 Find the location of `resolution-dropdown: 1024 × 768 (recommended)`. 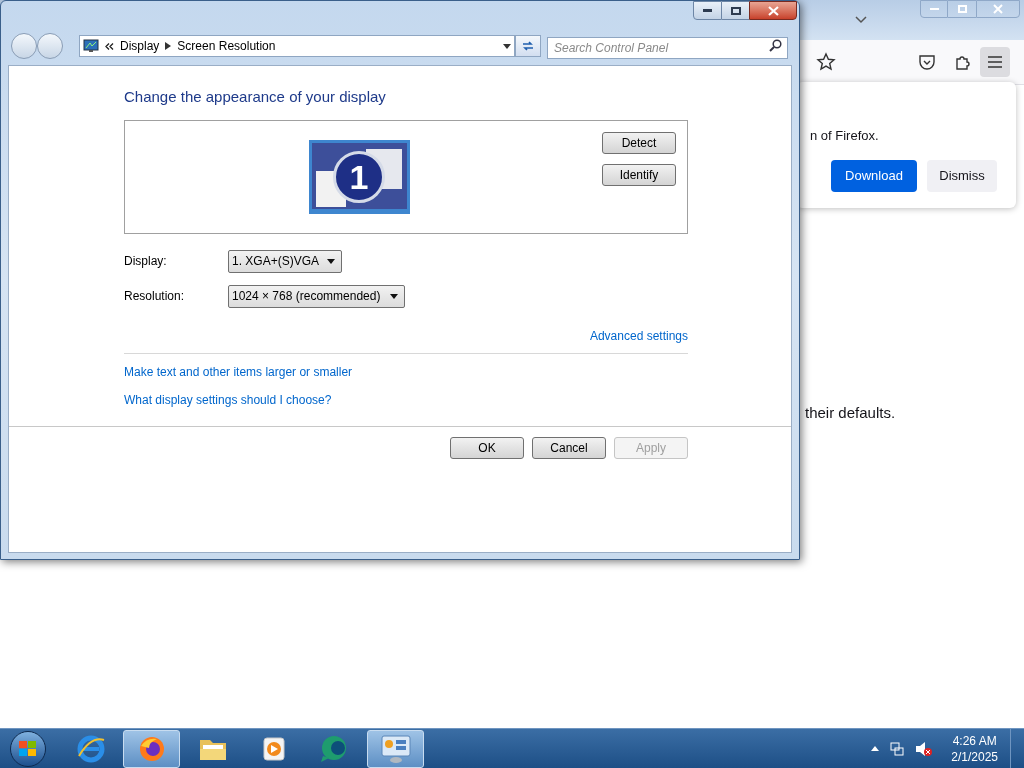

resolution-dropdown: 1024 × 768 (recommended) is located at coordinates (316, 296).